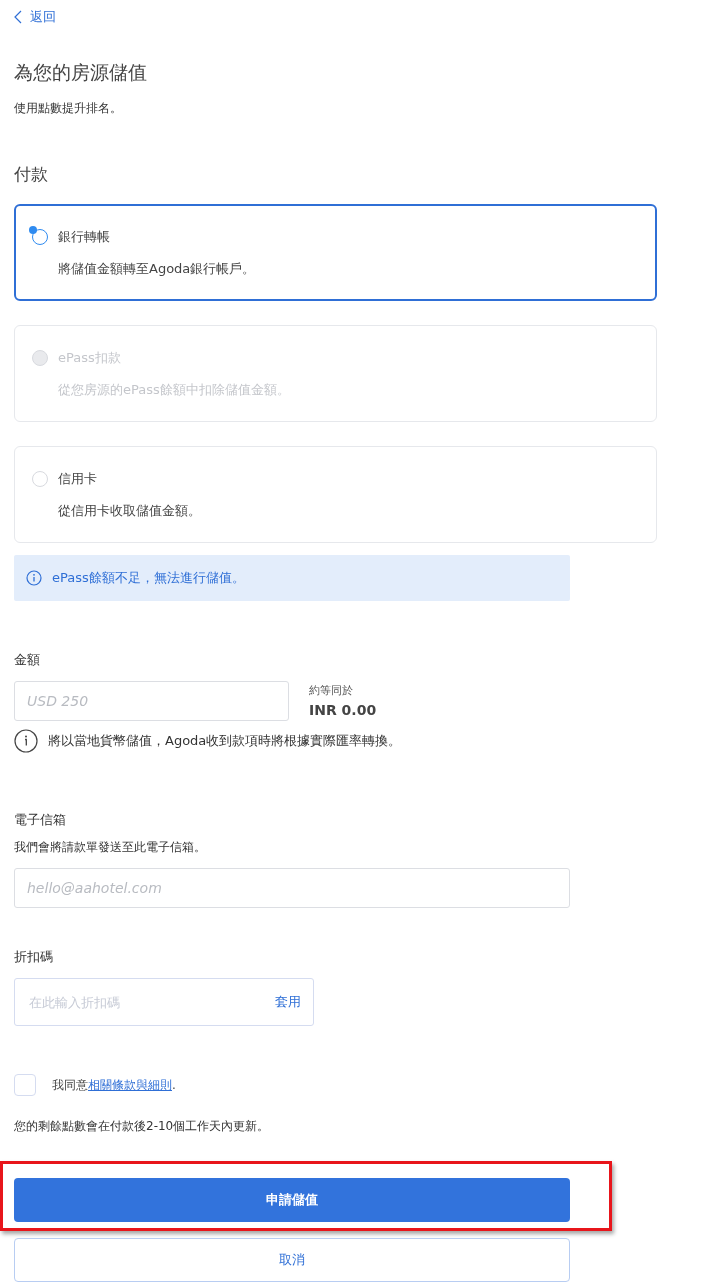  What do you see at coordinates (35, 17) in the screenshot?
I see `back-link: 返回` at bounding box center [35, 17].